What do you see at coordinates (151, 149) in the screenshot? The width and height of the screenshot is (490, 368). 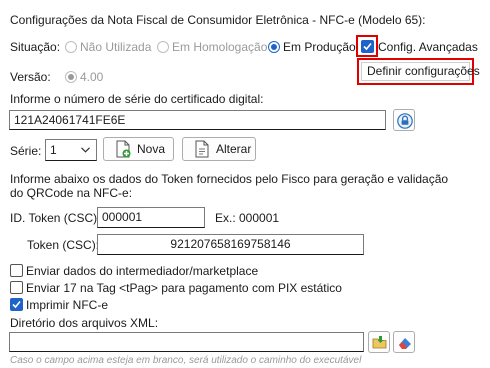 I see `nova-label: Nova` at bounding box center [151, 149].